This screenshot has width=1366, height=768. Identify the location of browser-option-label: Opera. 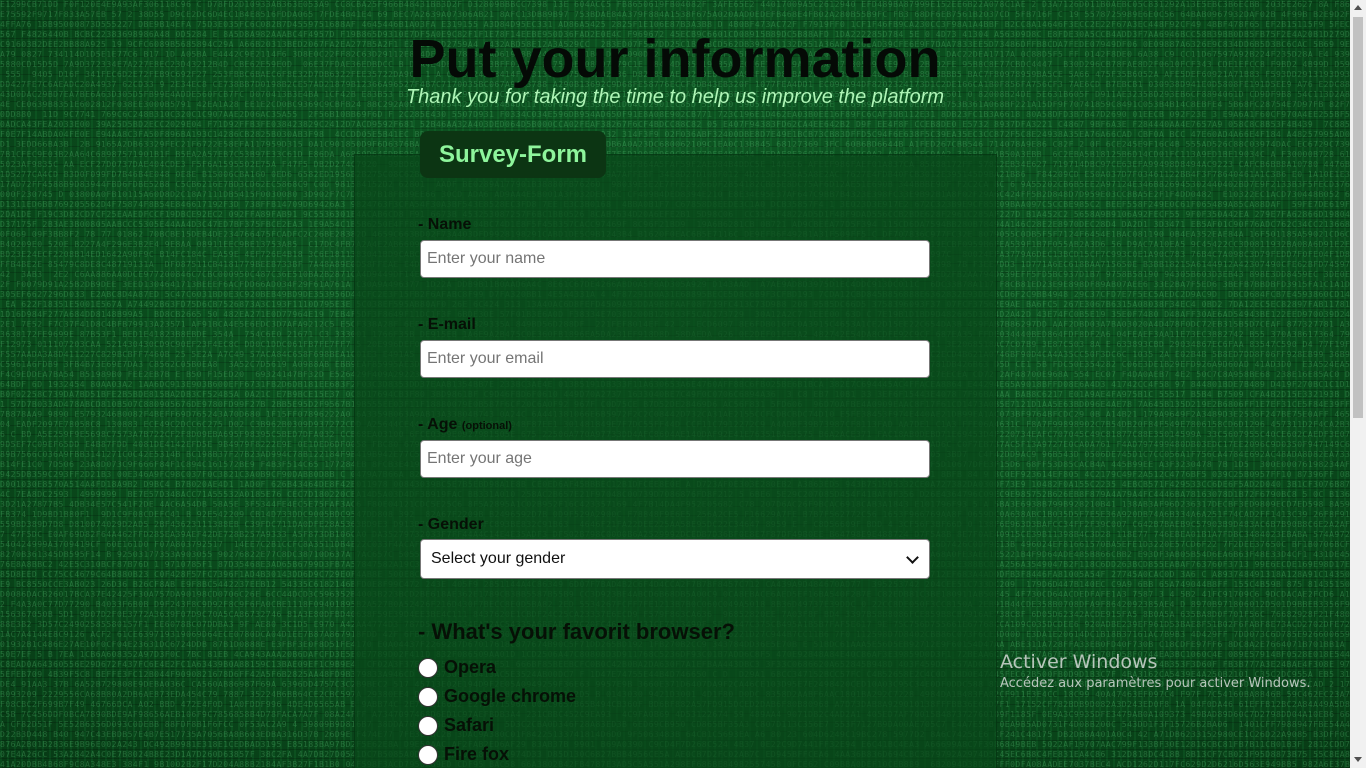
(470, 667).